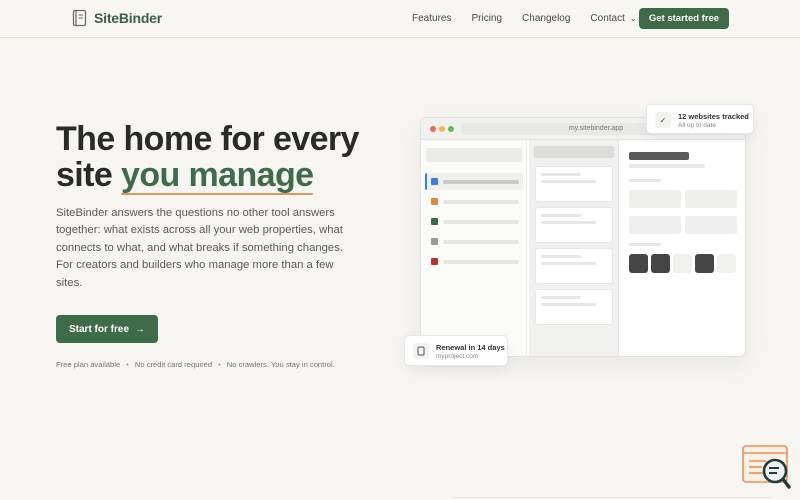  What do you see at coordinates (89, 175) in the screenshot?
I see `title-line-2-plain: site` at bounding box center [89, 175].